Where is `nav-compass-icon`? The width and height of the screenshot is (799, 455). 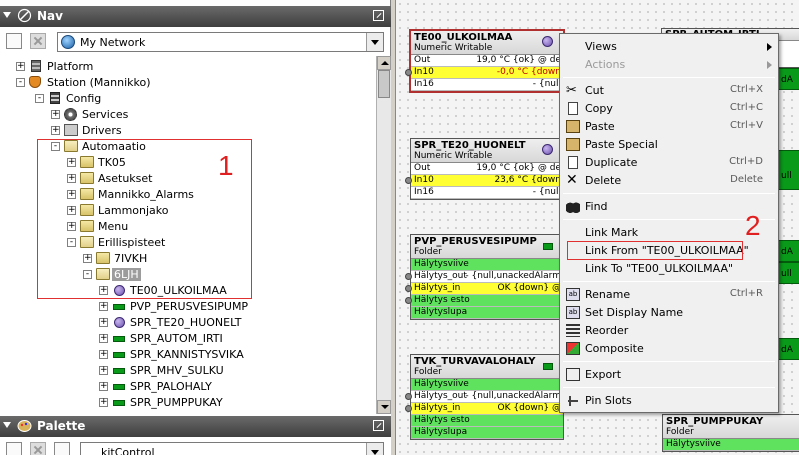 nav-compass-icon is located at coordinates (24, 15).